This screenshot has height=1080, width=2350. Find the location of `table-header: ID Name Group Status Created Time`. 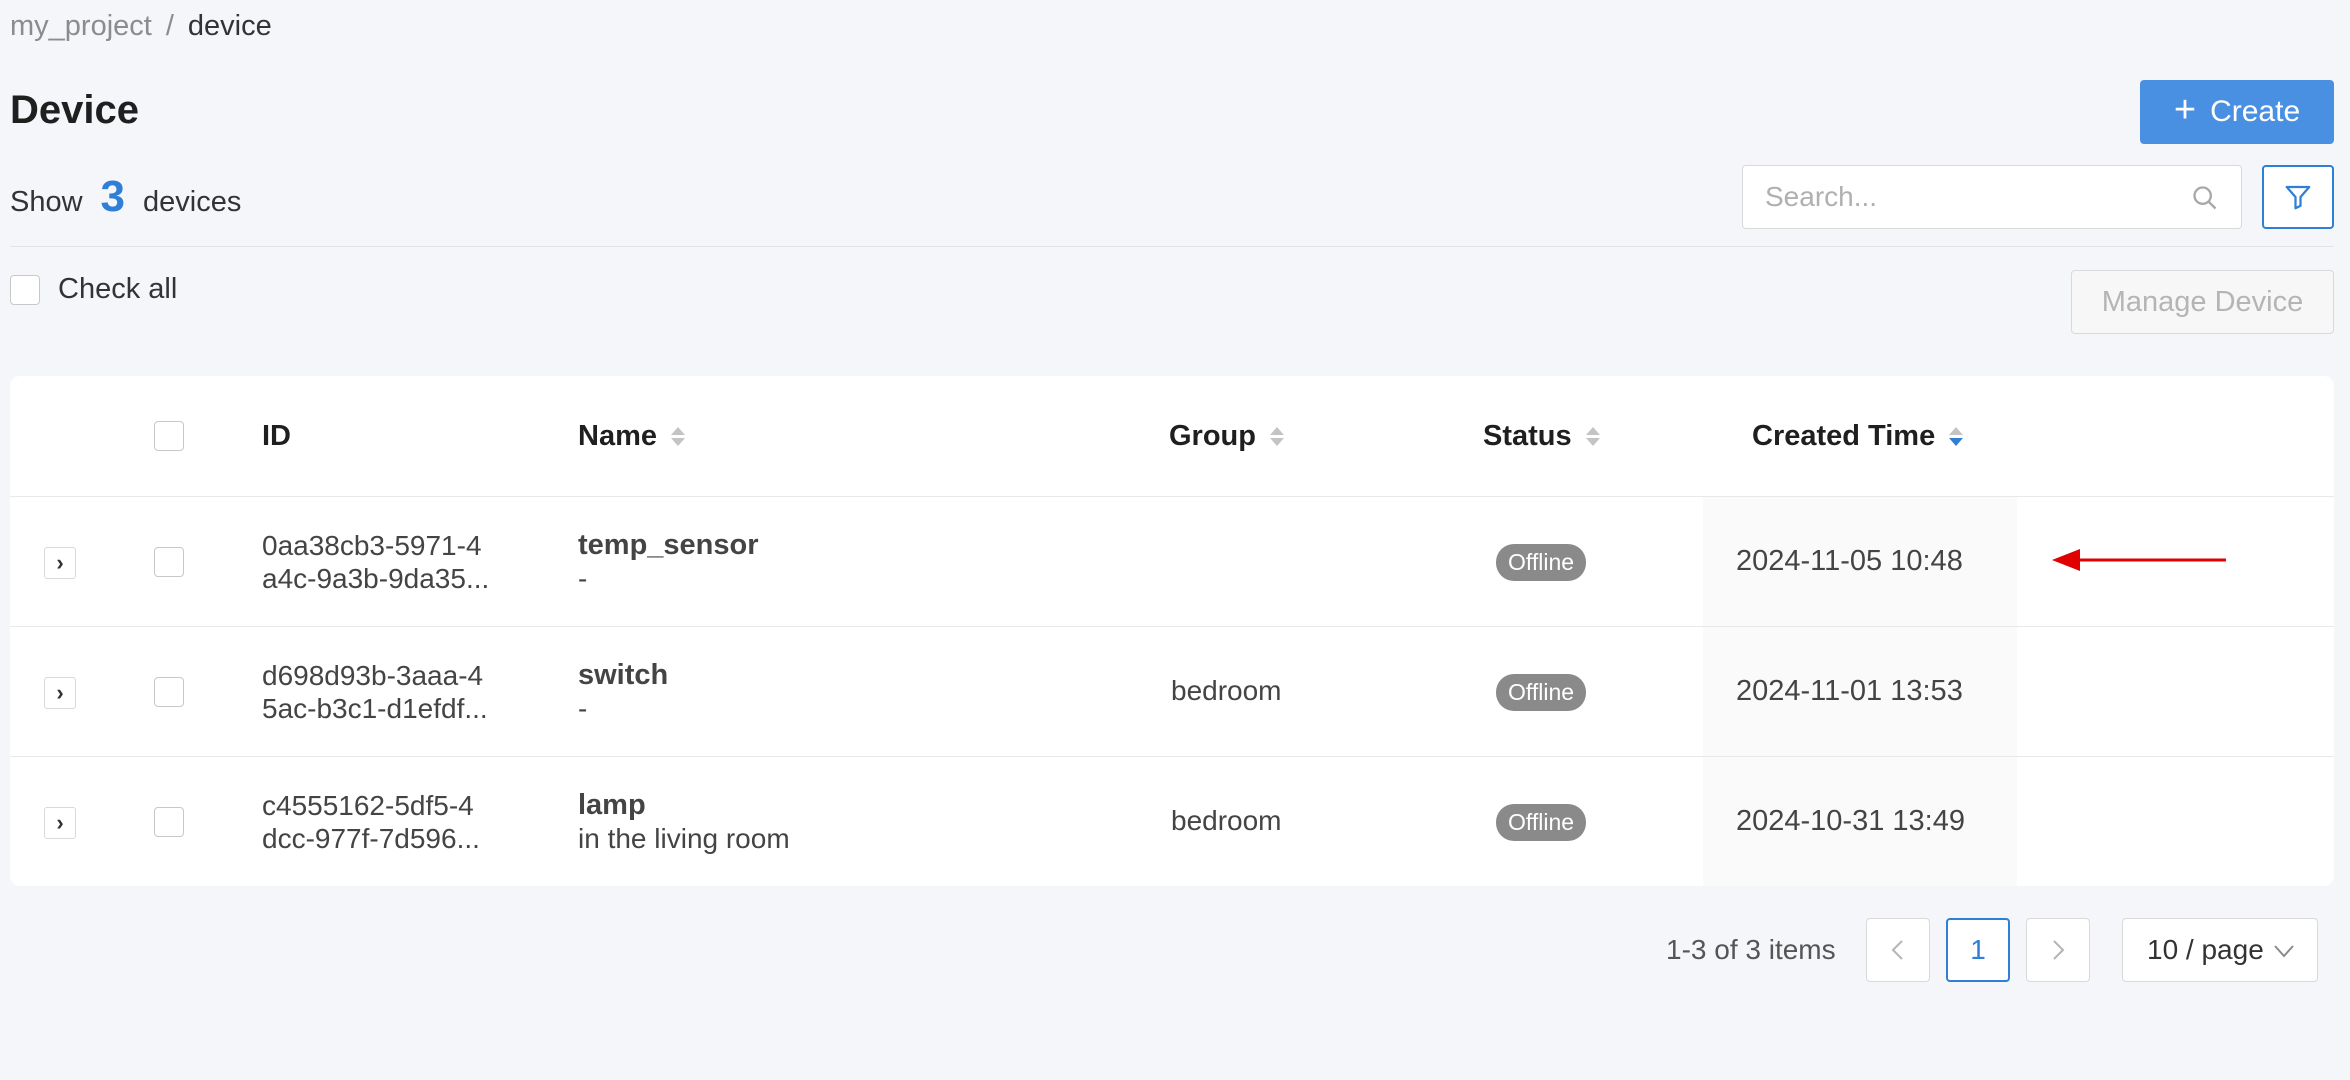

table-header: ID Name Group Status Created Time is located at coordinates (1172, 436).